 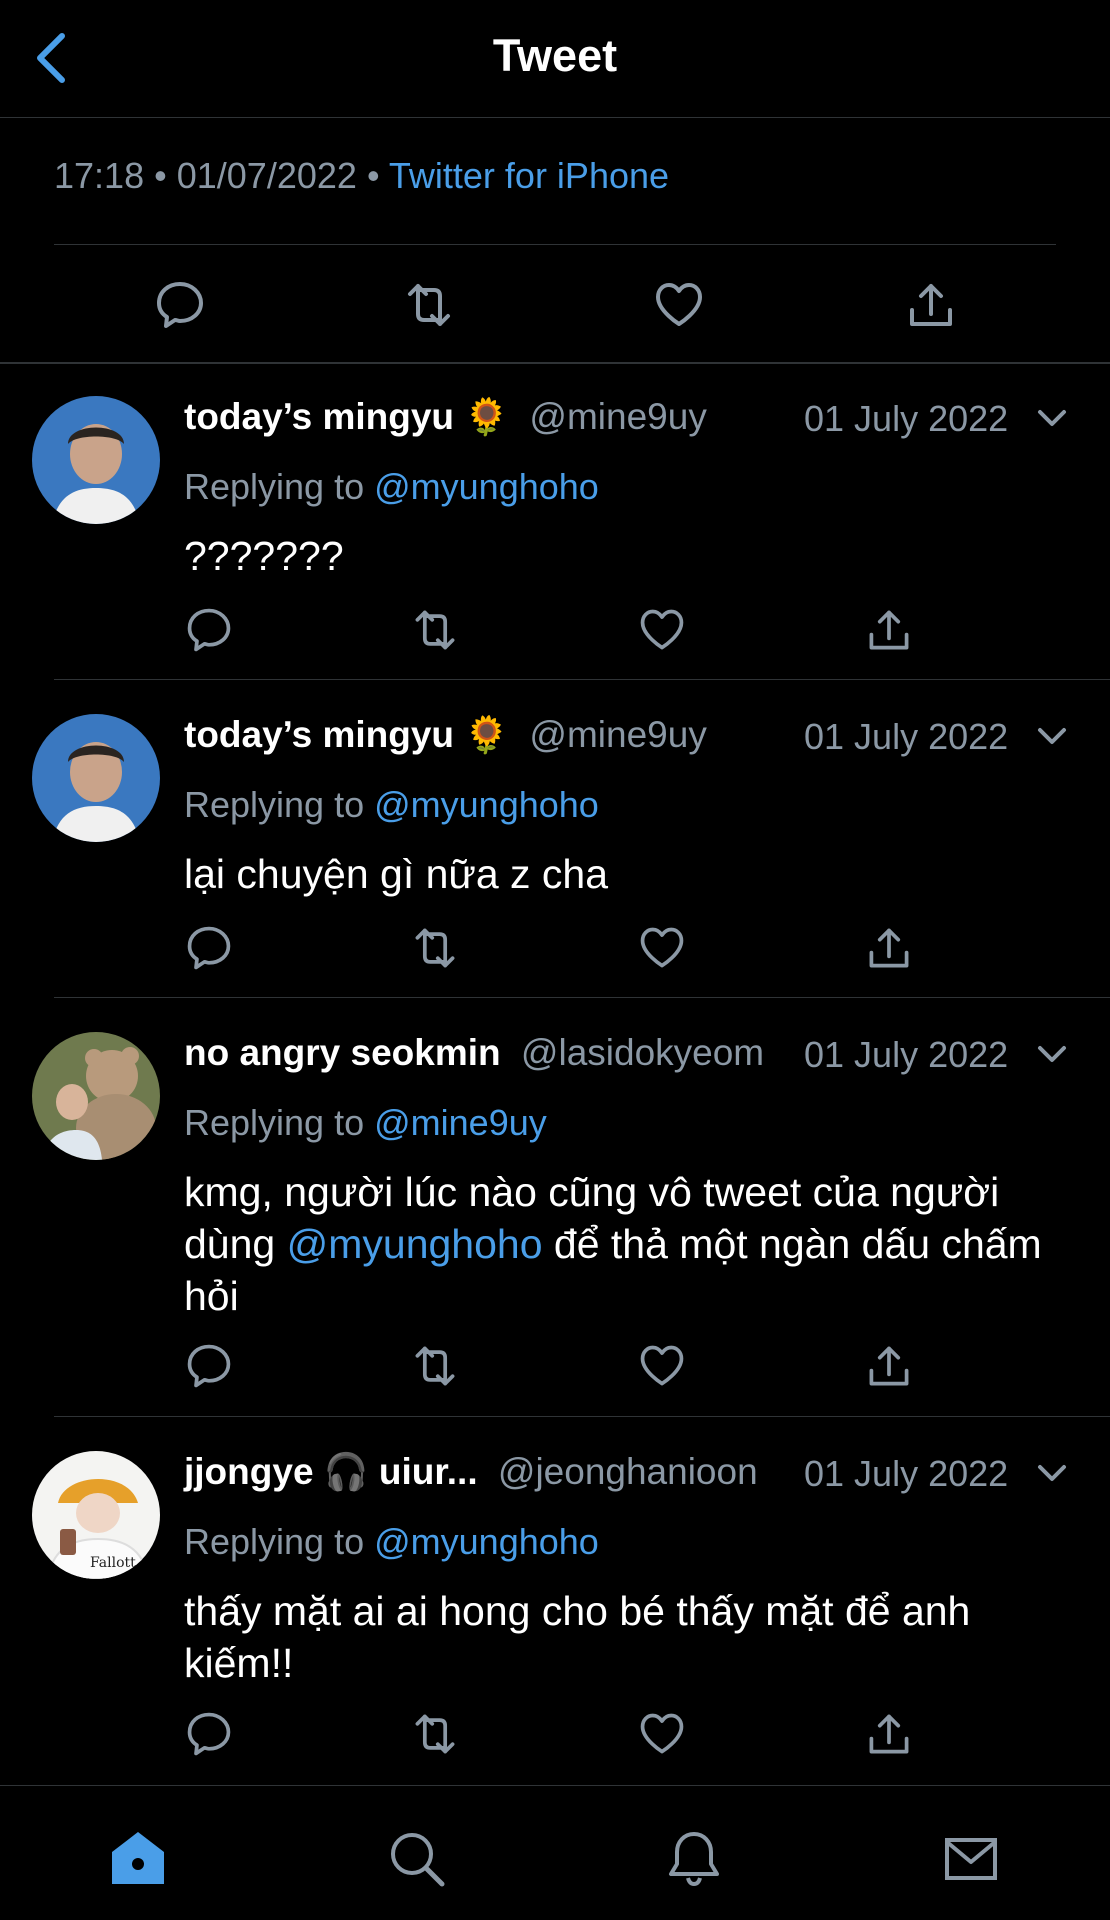 What do you see at coordinates (365, 1123) in the screenshot?
I see `replying-to: Replying to @mine9uy` at bounding box center [365, 1123].